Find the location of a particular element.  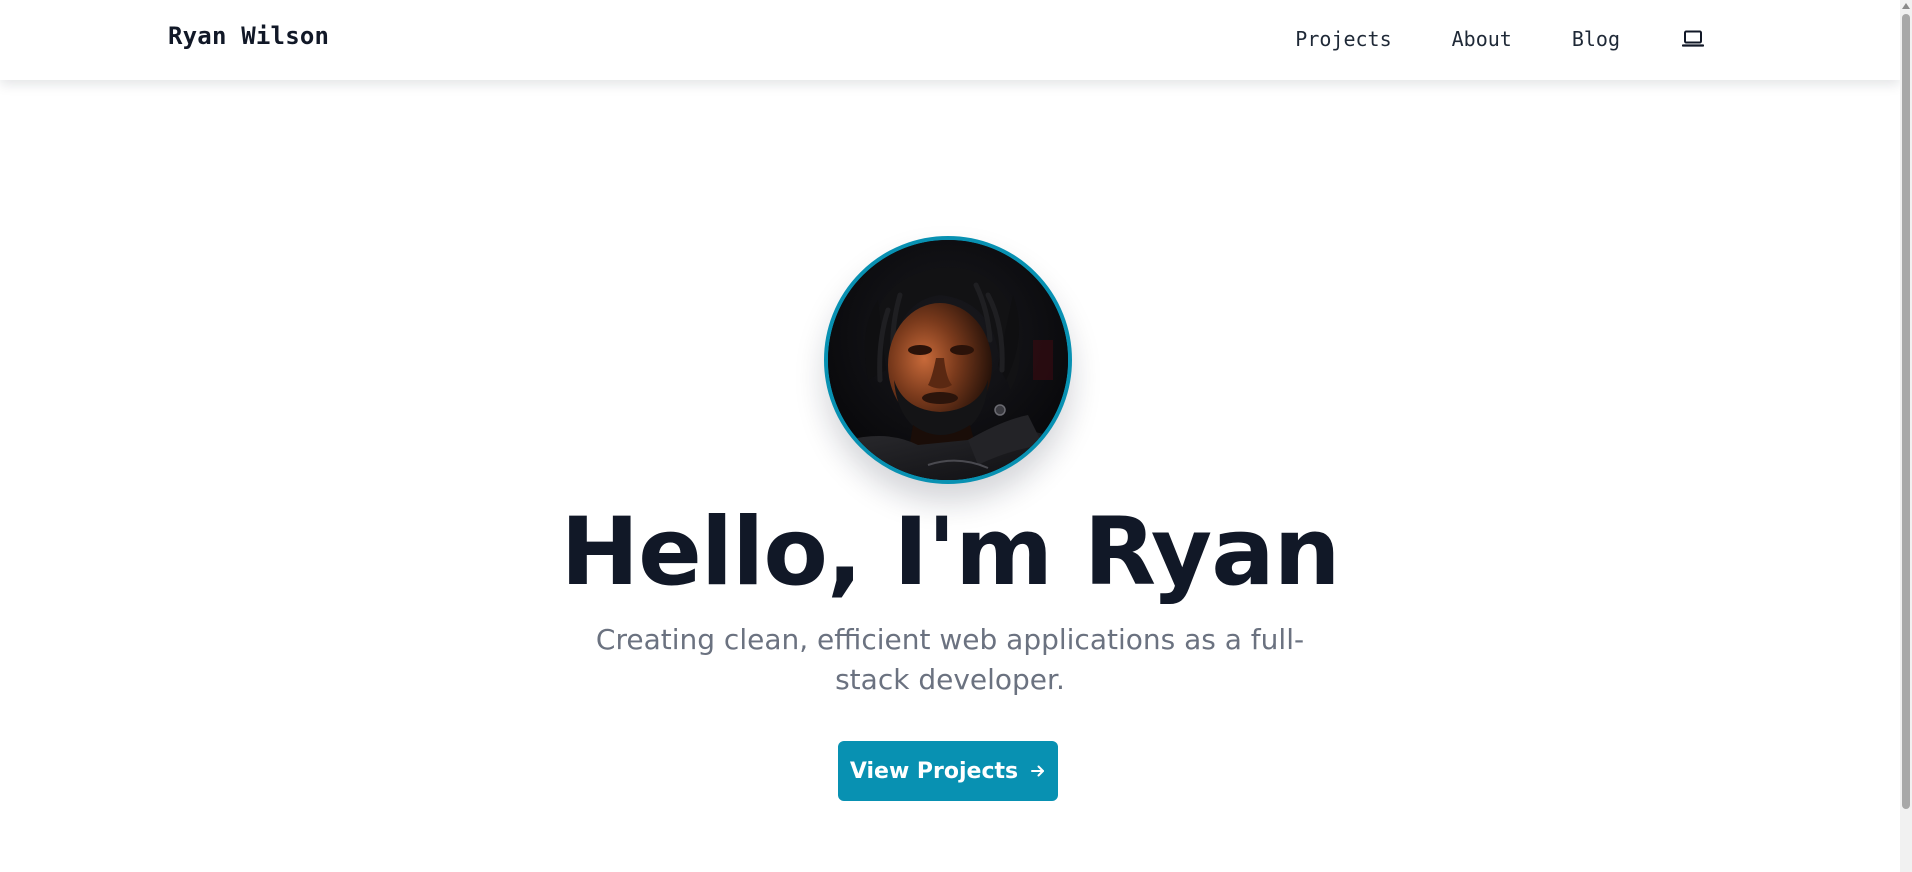

vertical-scrollbar is located at coordinates (1906, 436).